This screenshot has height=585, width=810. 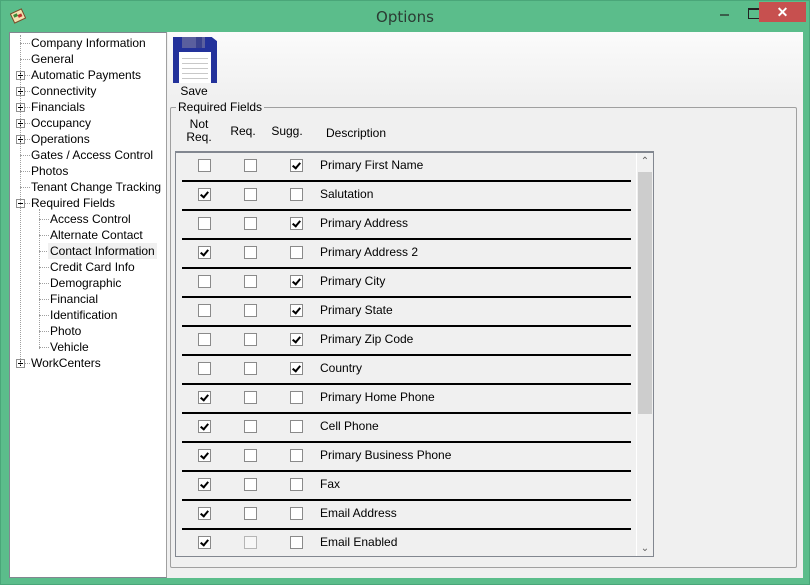 I want to click on field-description: Primary City, so click(x=353, y=281).